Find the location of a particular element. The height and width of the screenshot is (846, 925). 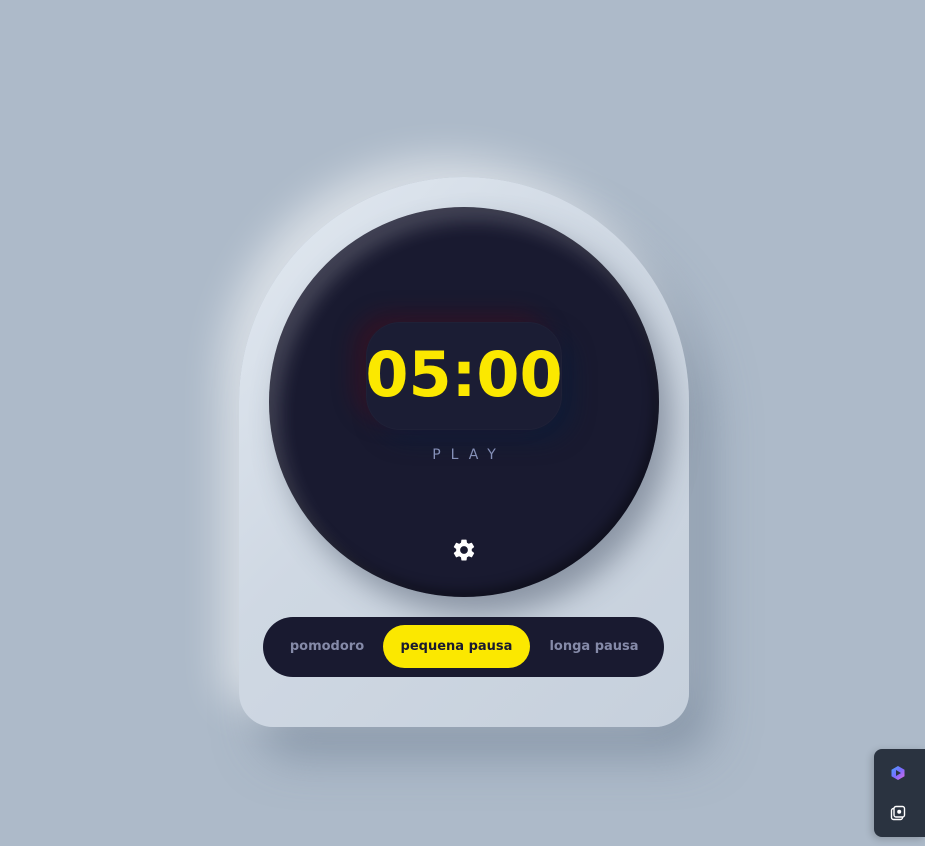

time-display: 05:00 is located at coordinates (464, 374).